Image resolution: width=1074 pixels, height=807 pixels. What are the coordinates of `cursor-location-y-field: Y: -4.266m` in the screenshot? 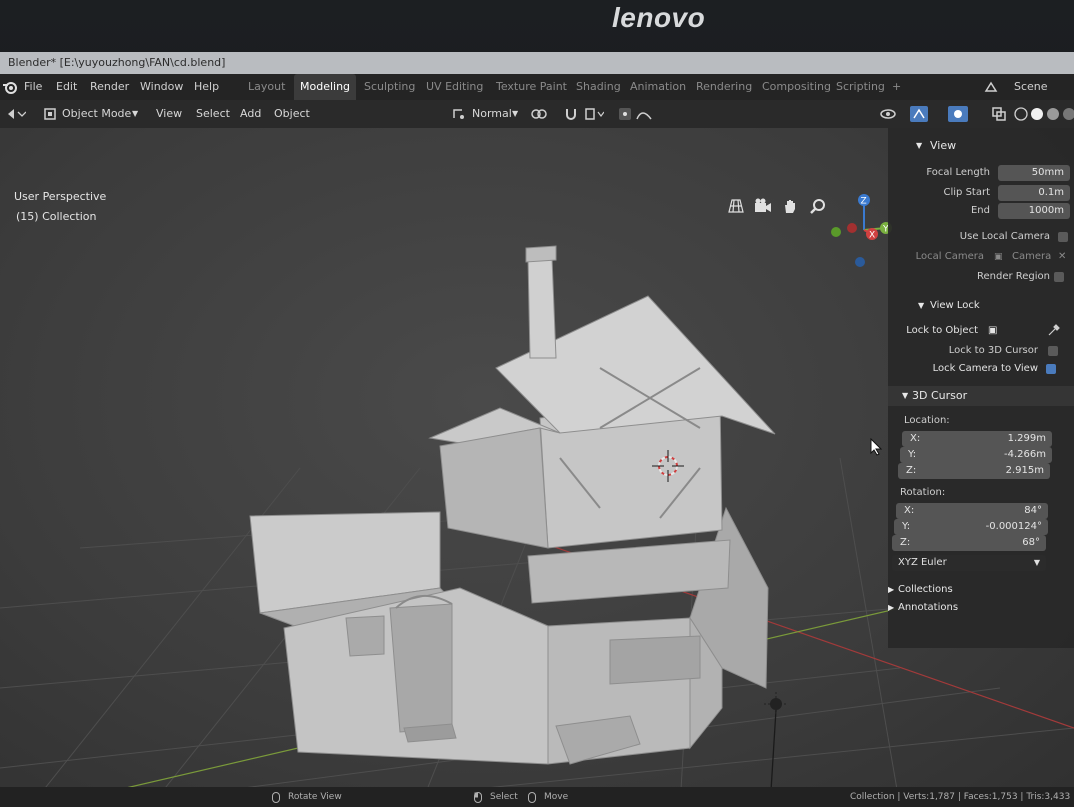 It's located at (976, 455).